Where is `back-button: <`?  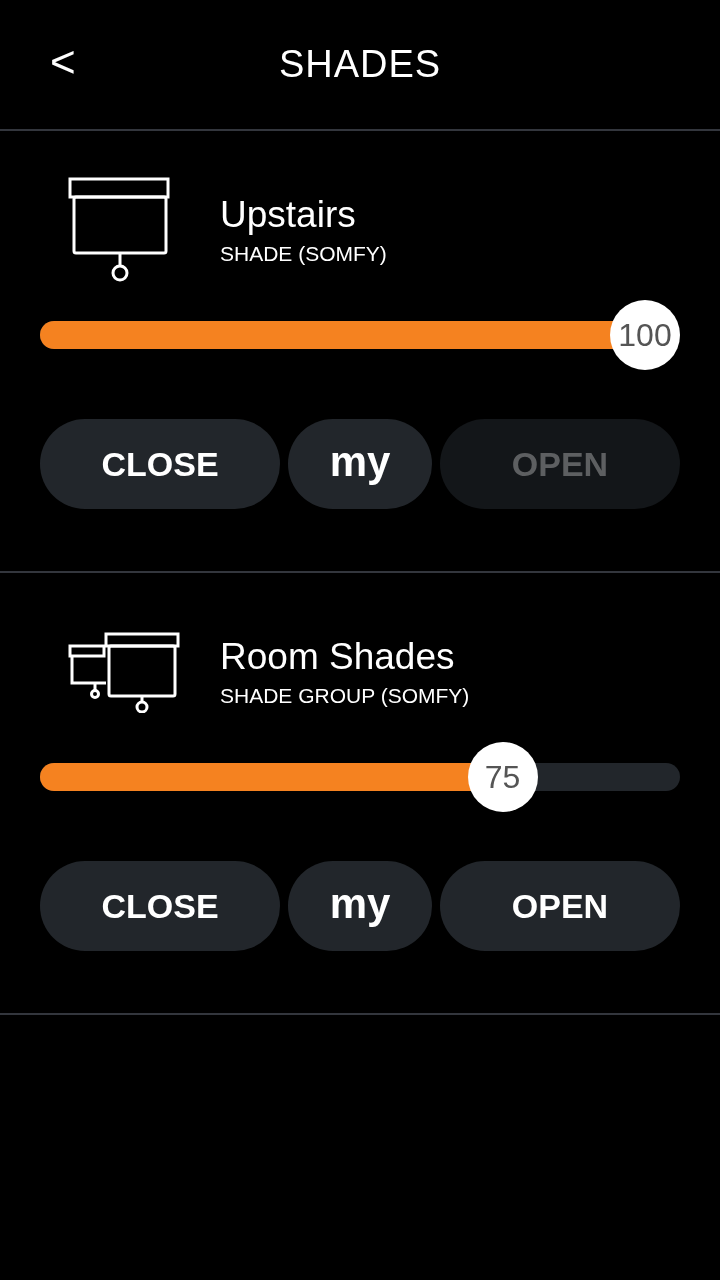
back-button: < is located at coordinates (63, 62).